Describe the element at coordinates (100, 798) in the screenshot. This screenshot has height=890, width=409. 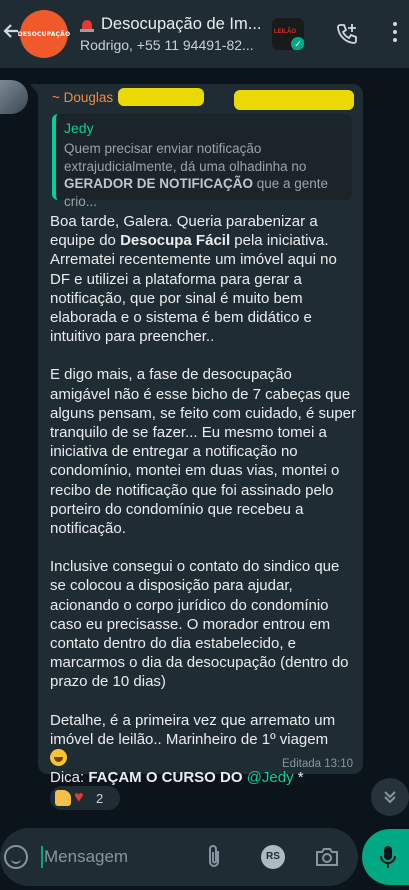
I see `reactions-count: 2` at that location.